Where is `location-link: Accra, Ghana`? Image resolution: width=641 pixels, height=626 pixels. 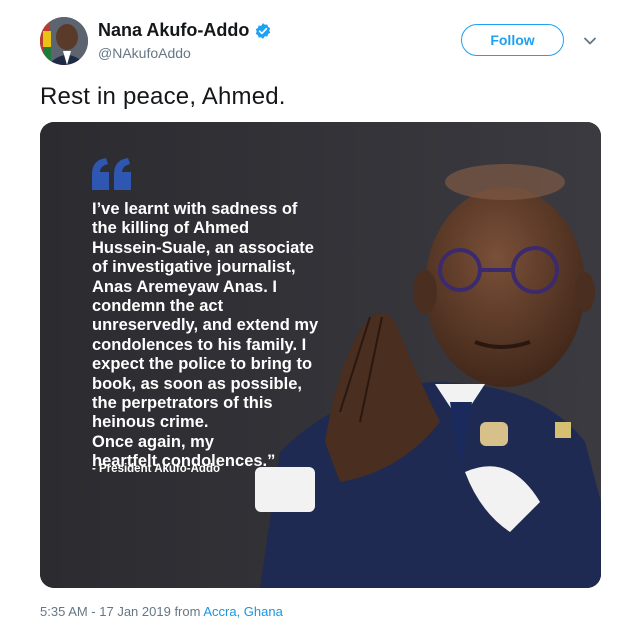
location-link: Accra, Ghana is located at coordinates (243, 611).